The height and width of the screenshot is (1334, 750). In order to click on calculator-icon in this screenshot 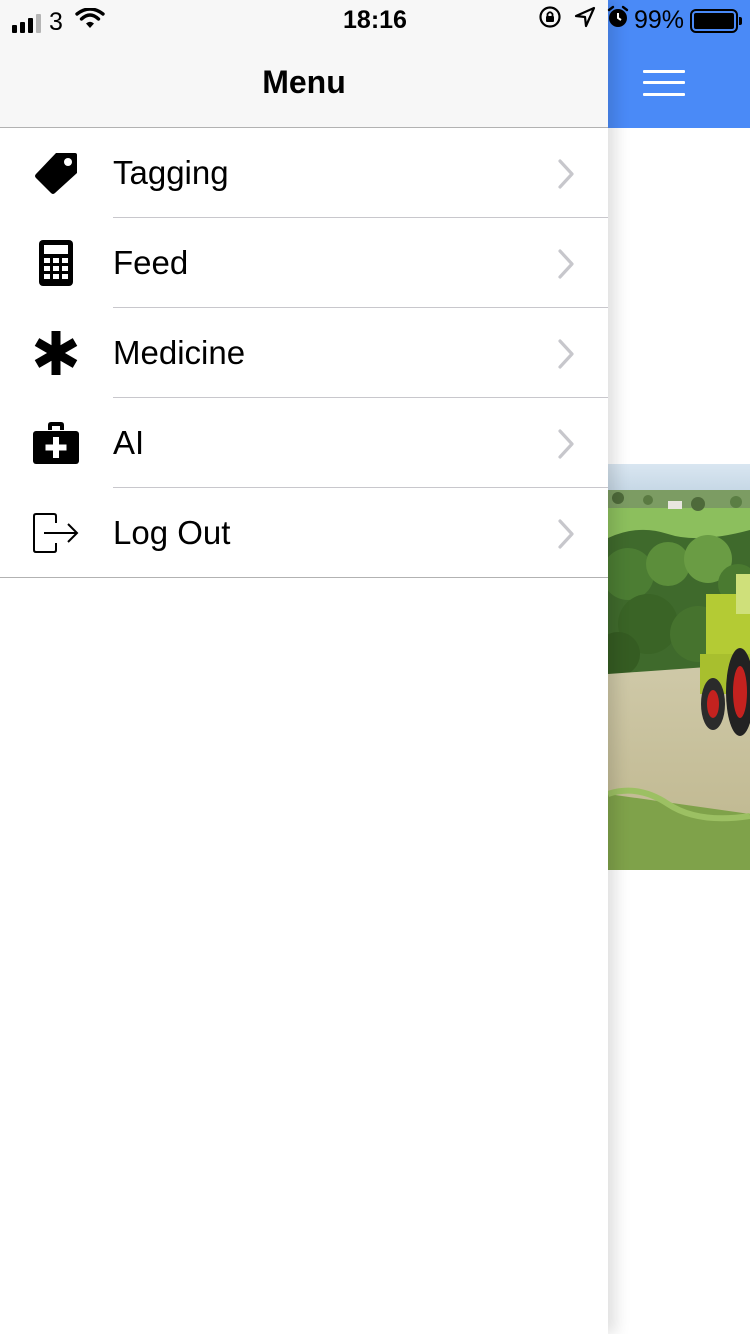, I will do `click(56, 263)`.